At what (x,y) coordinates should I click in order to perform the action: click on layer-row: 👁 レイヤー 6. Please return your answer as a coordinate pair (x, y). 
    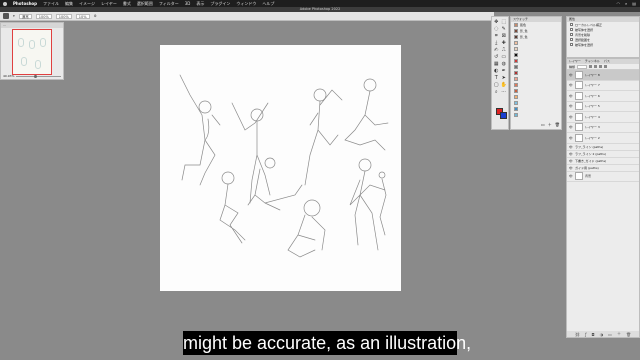
    Looking at the image, I should click on (603, 96).